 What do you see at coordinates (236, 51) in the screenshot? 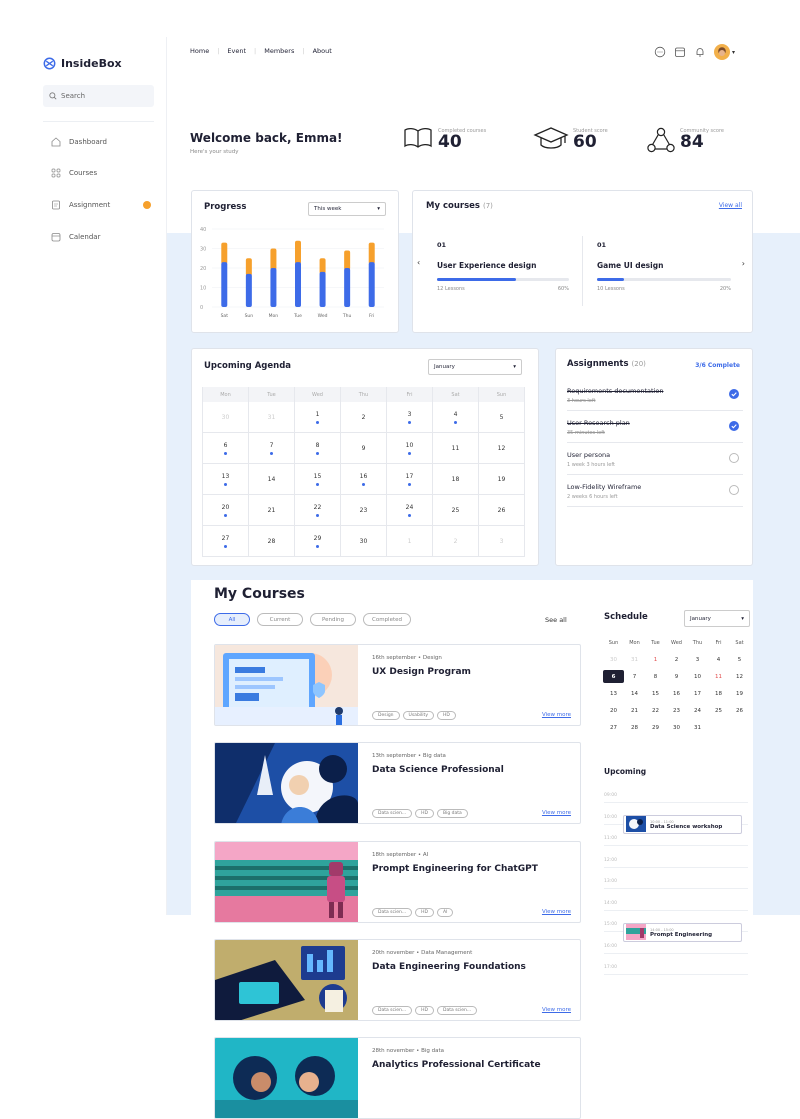
I see `nav-link-event: Event` at bounding box center [236, 51].